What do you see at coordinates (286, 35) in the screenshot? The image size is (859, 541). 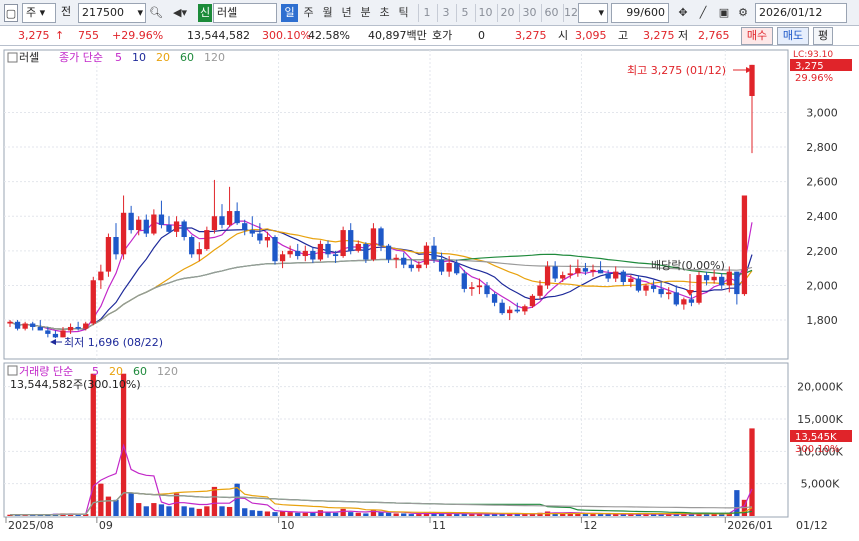 I see `volume-ratio: 300.10%` at bounding box center [286, 35].